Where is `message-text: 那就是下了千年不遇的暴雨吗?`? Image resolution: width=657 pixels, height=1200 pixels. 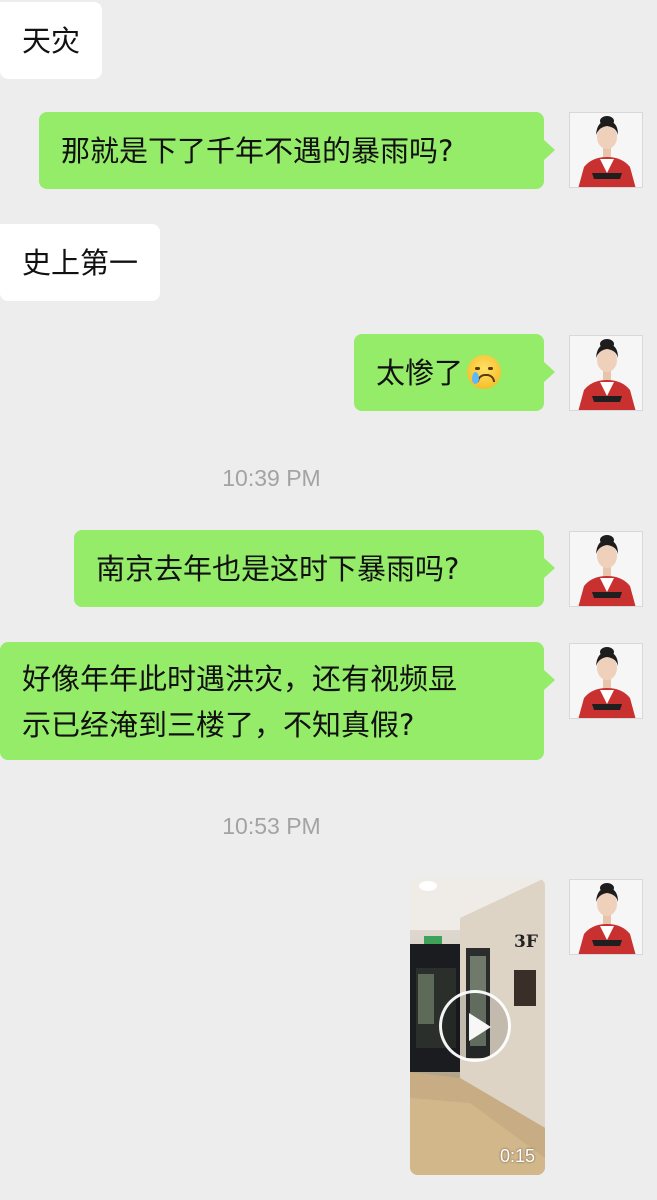
message-text: 那就是下了千年不遇的暴雨吗? is located at coordinates (257, 151).